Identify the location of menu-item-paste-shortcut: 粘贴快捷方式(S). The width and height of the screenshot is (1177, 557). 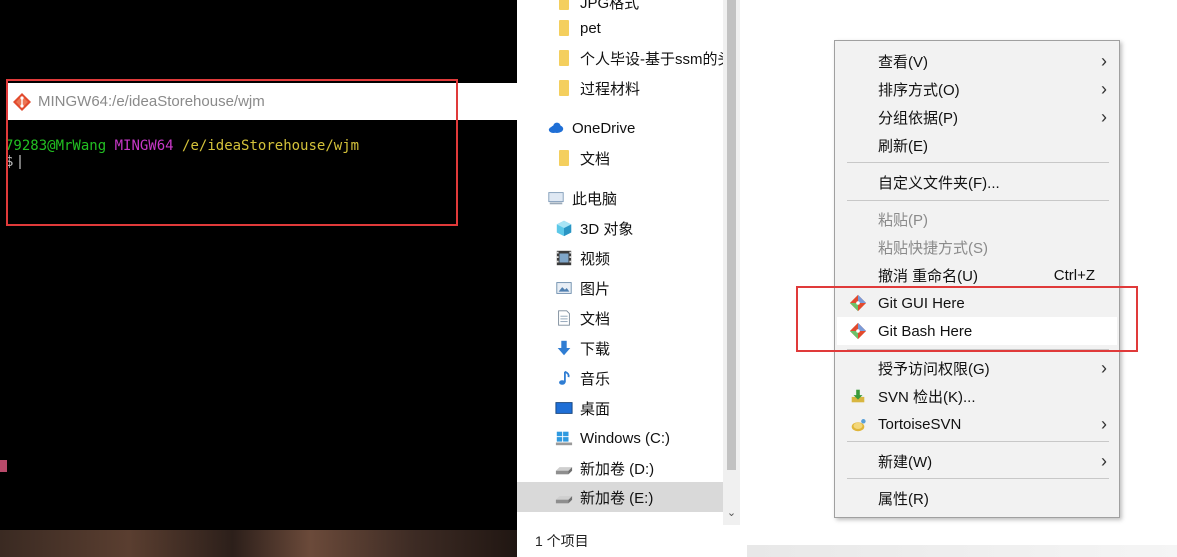
(977, 247).